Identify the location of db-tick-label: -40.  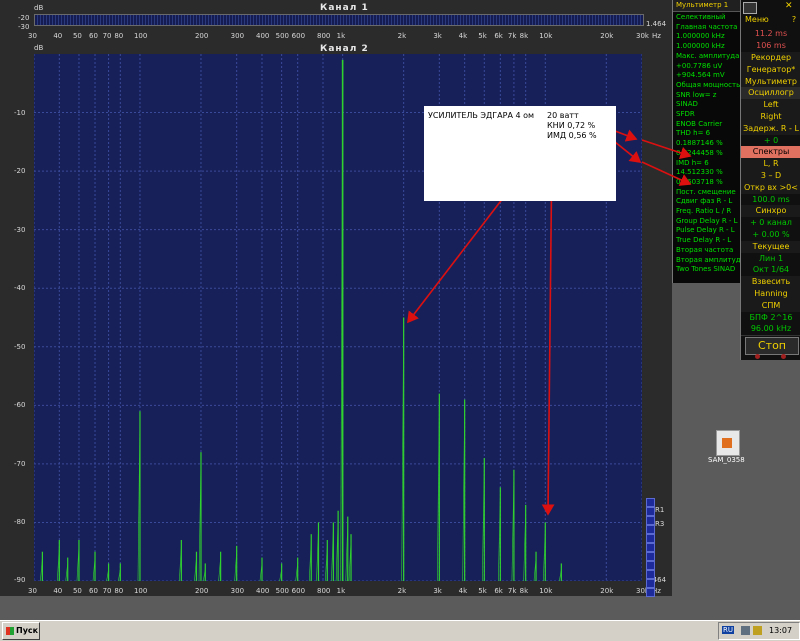
(20, 288).